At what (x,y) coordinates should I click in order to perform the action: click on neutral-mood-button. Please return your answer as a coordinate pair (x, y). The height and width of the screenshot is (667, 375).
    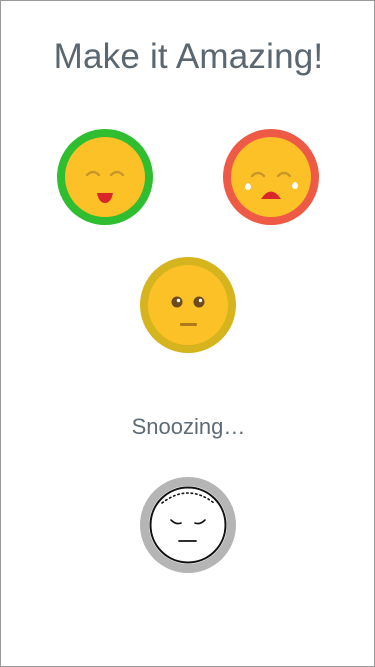
    Looking at the image, I should click on (188, 305).